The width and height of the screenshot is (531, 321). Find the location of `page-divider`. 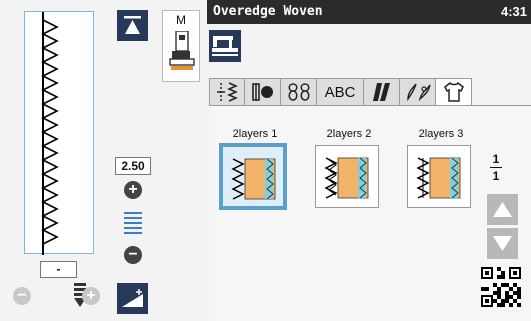

page-divider is located at coordinates (496, 167).